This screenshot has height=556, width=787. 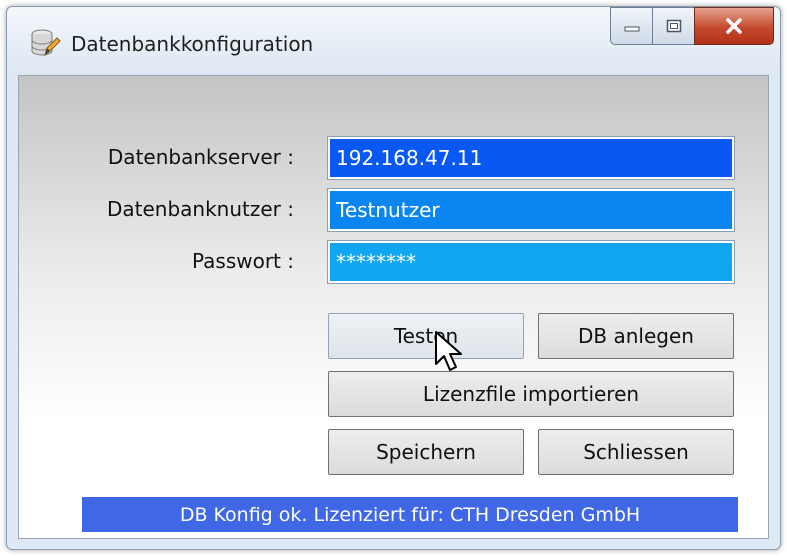 I want to click on maximize-icon, so click(x=673, y=26).